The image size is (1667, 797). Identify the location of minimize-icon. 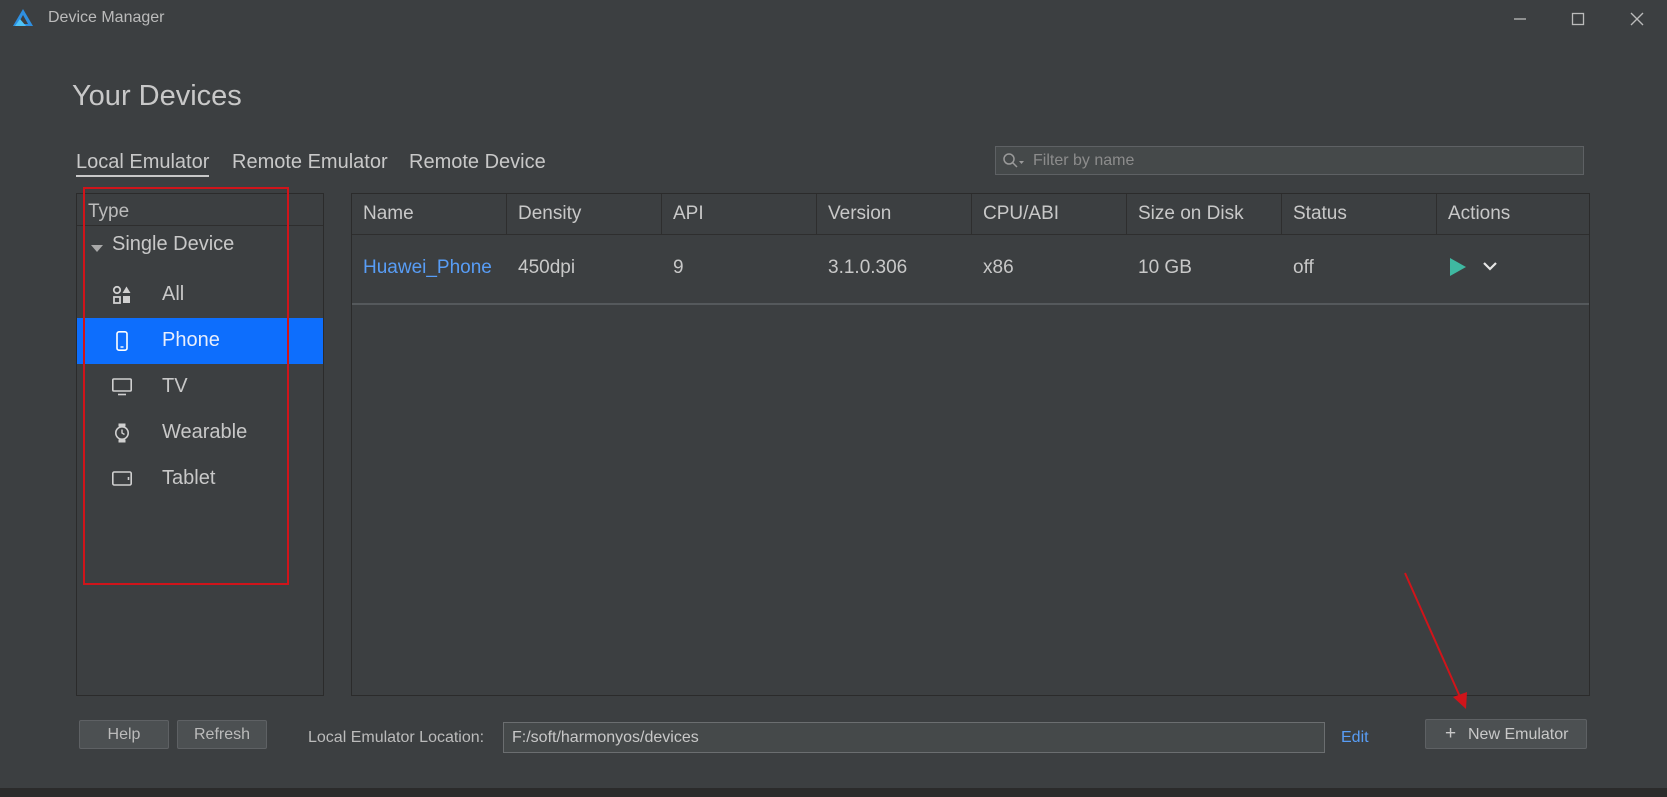
(1520, 19).